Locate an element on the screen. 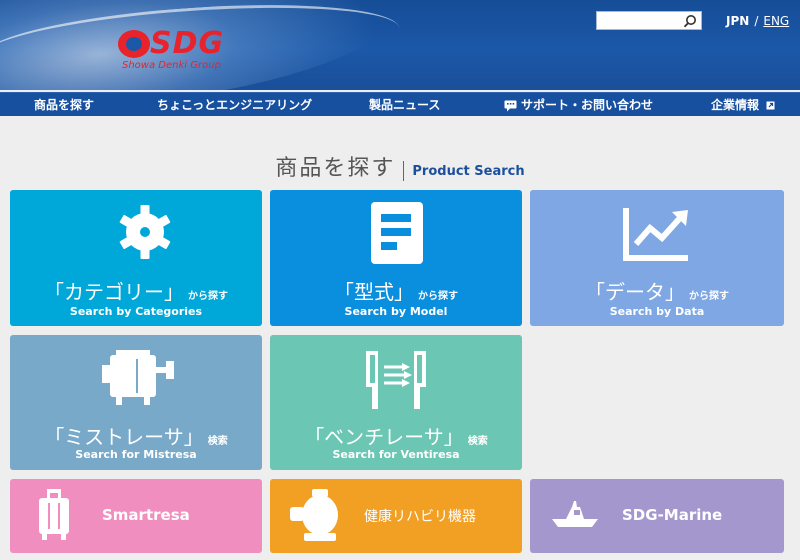  tile-search-by-categories: 「カテゴリー」 から探す Search by Categories is located at coordinates (136, 258).